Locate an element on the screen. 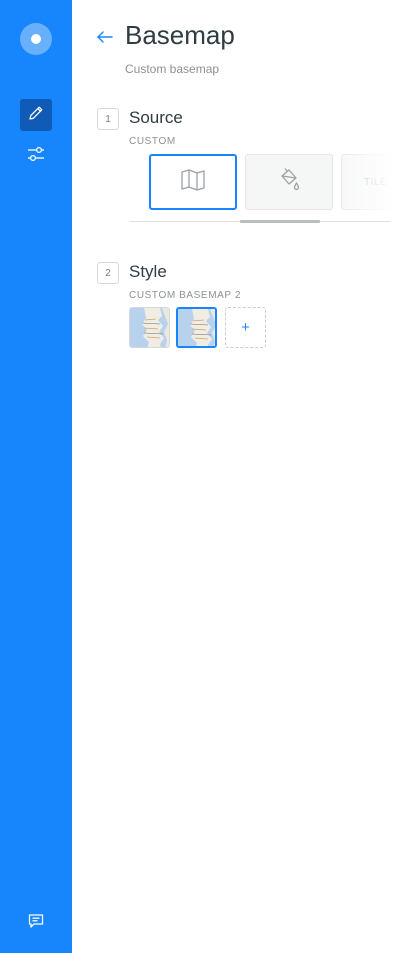  chat-icon is located at coordinates (36, 923).